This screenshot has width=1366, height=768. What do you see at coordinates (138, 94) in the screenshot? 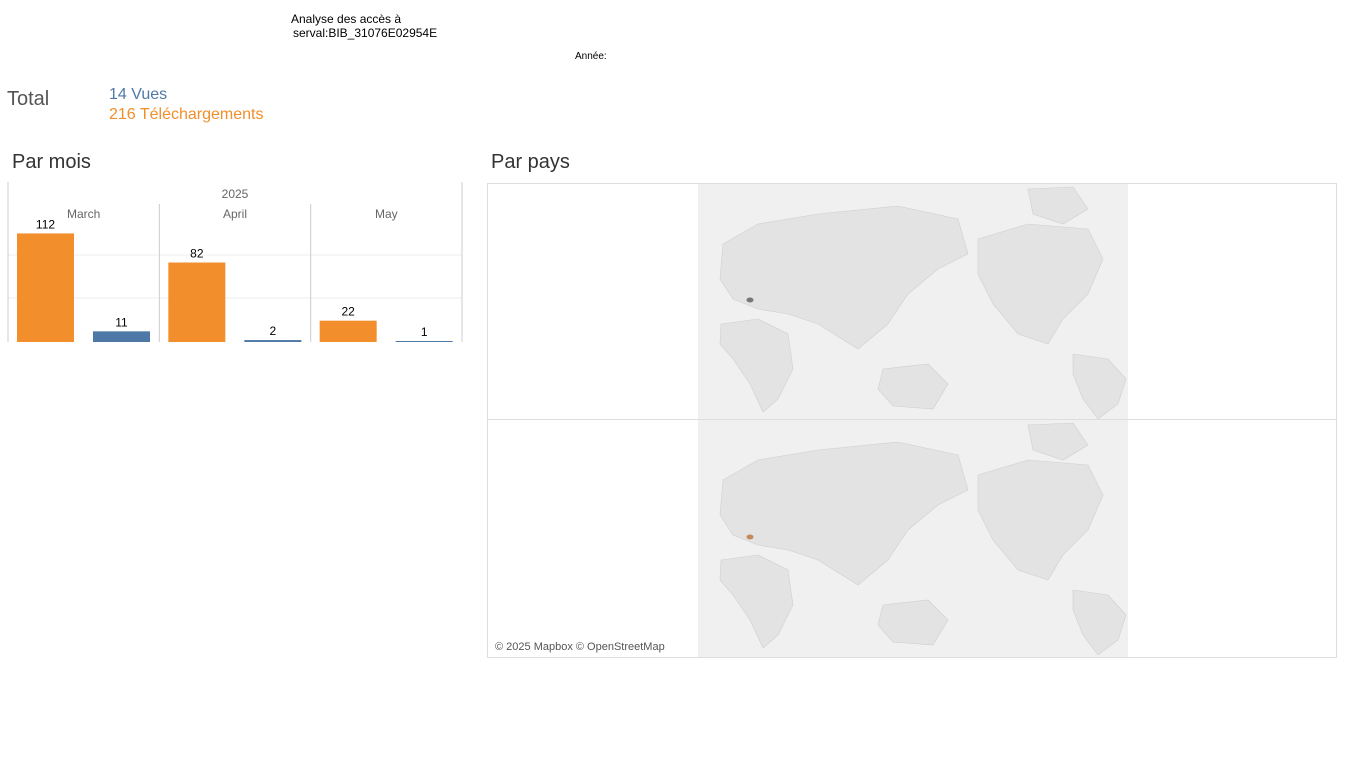
I see `total-views: 14 Vues` at bounding box center [138, 94].